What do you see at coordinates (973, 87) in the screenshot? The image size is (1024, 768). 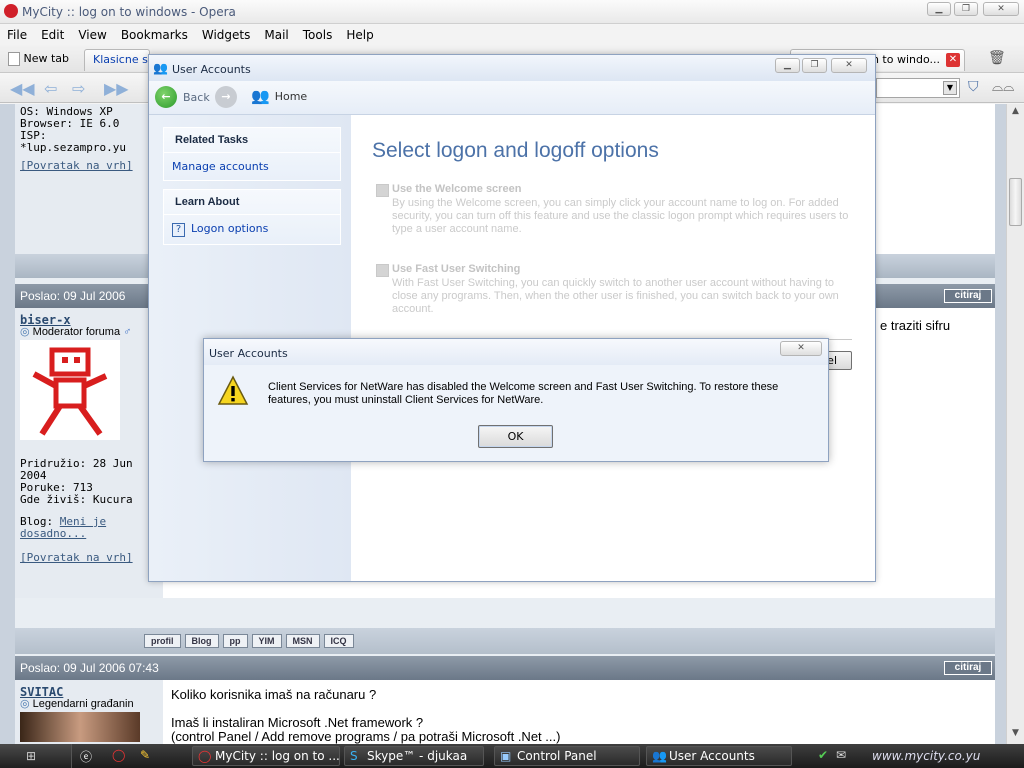 I see `bookmark-icon: ⛉` at bounding box center [973, 87].